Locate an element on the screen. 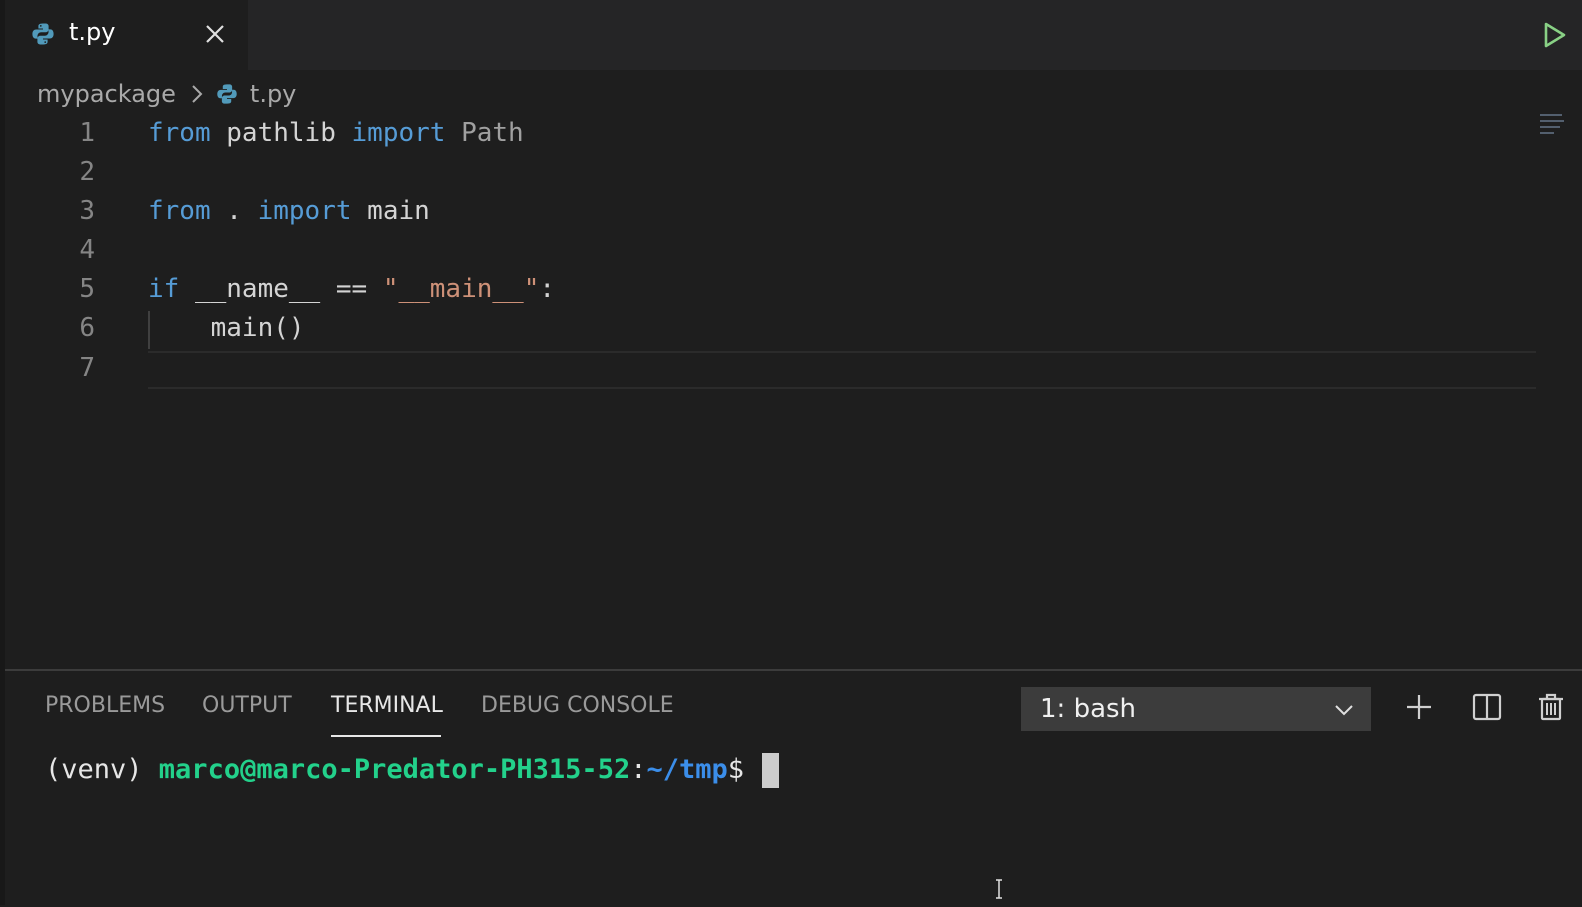  code-token: main is located at coordinates (390, 211).